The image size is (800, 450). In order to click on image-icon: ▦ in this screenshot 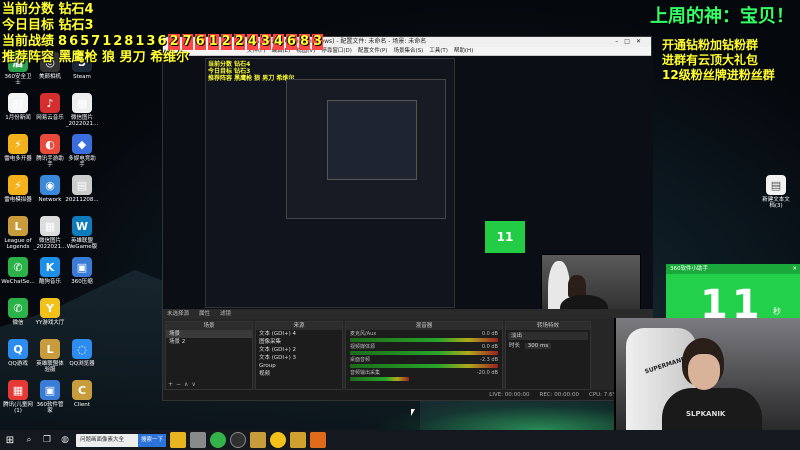, I will do `click(50, 226)`.